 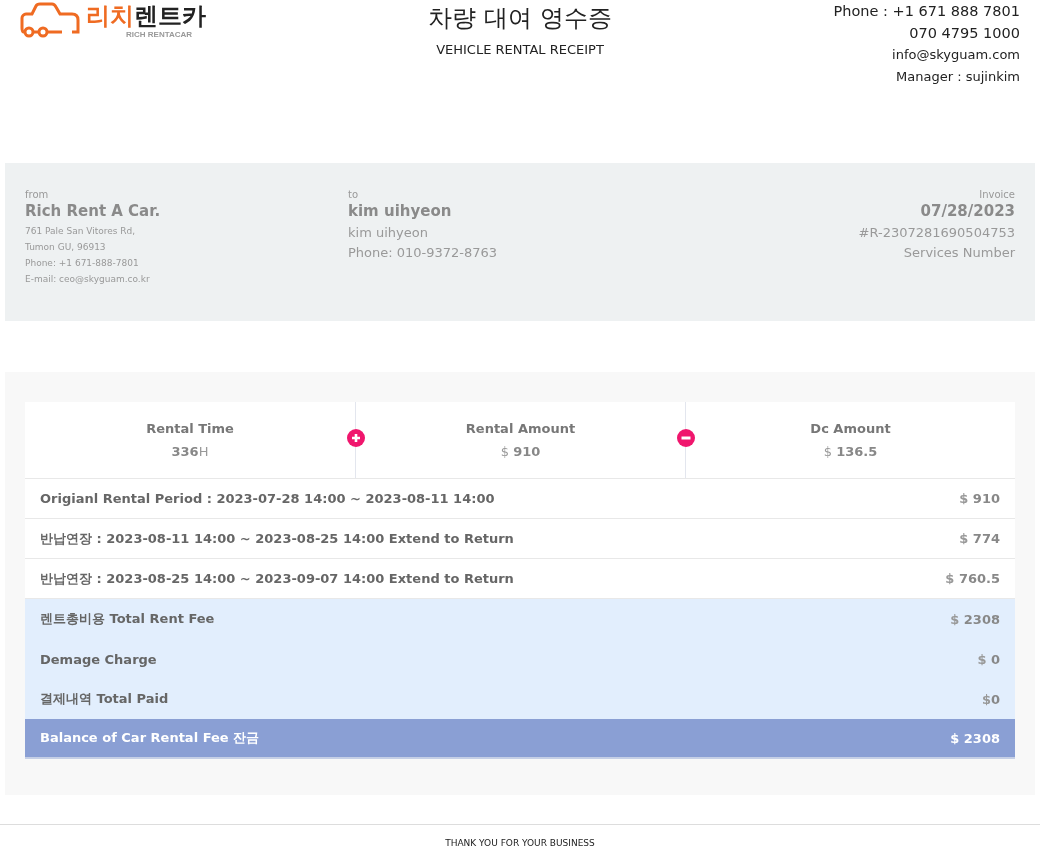 I want to click on stat-label: Dc Amount, so click(x=850, y=428).